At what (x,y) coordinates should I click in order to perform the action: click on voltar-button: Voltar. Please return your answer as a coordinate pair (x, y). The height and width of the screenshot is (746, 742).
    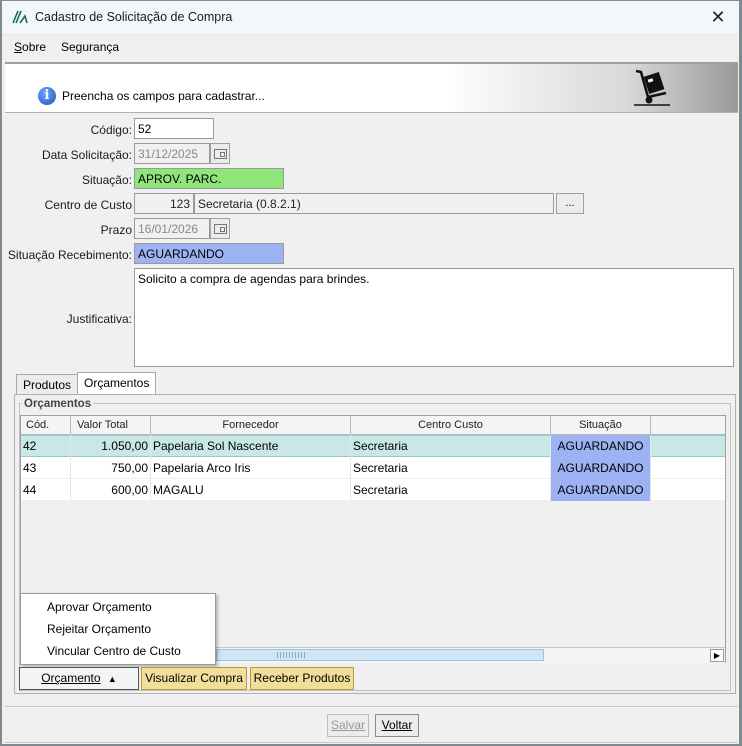
    Looking at the image, I should click on (397, 725).